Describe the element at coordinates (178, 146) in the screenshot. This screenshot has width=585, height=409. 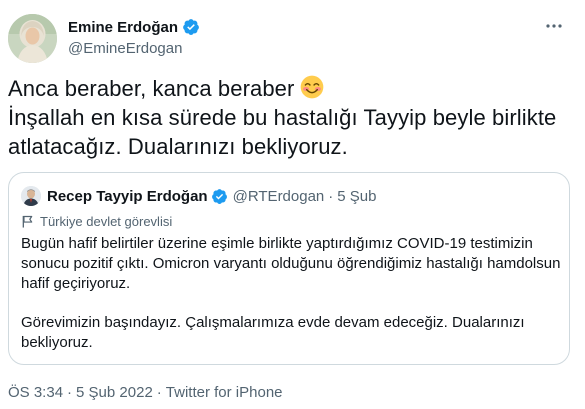
I see `tweet-line-3: atlatacağız. Dualarınızı bekliyoruz.` at that location.